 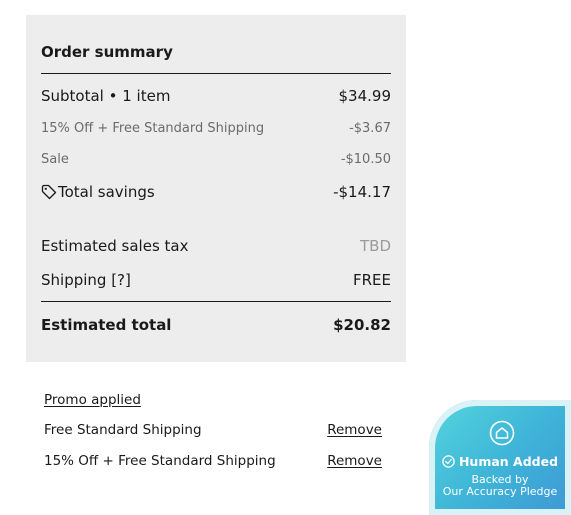 I want to click on promo-item-label: Free Standard Shipping, so click(x=123, y=430).